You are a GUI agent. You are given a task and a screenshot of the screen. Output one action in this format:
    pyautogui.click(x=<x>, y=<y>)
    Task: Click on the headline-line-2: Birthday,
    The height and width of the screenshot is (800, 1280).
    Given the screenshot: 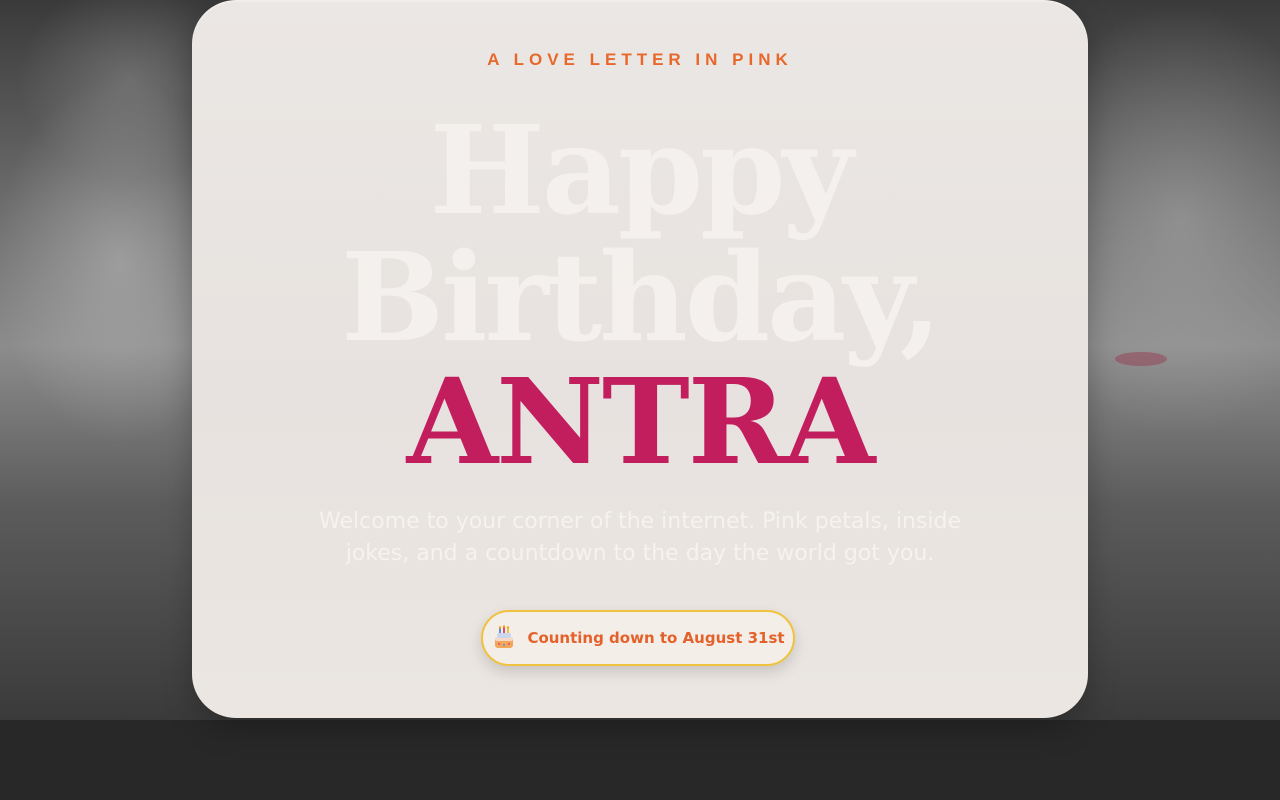 What is the action you would take?
    pyautogui.click(x=641, y=297)
    